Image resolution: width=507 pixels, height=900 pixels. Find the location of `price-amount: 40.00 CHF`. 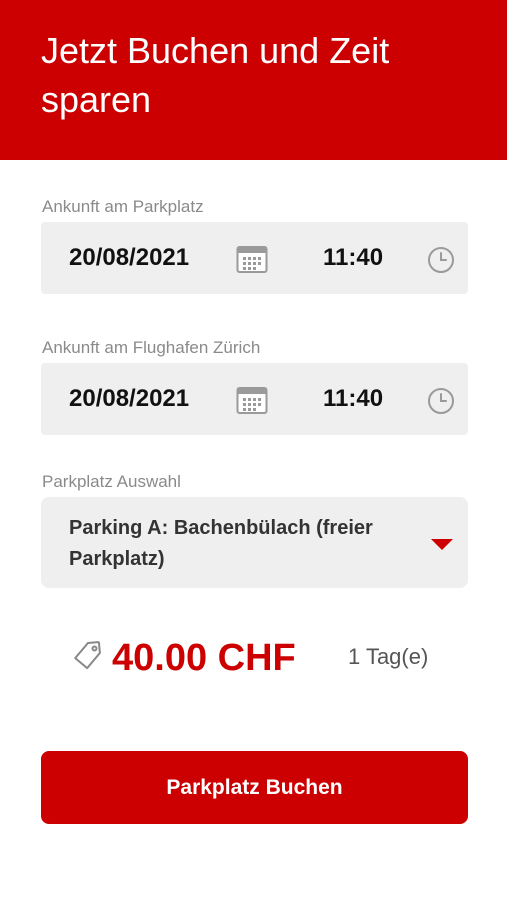

price-amount: 40.00 CHF is located at coordinates (204, 658).